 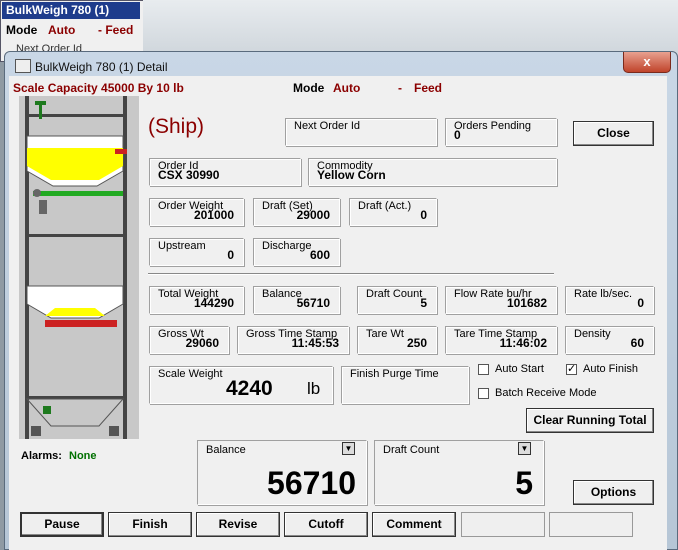 I want to click on tare-time-stamp-value: 11:46:02, so click(x=523, y=343).